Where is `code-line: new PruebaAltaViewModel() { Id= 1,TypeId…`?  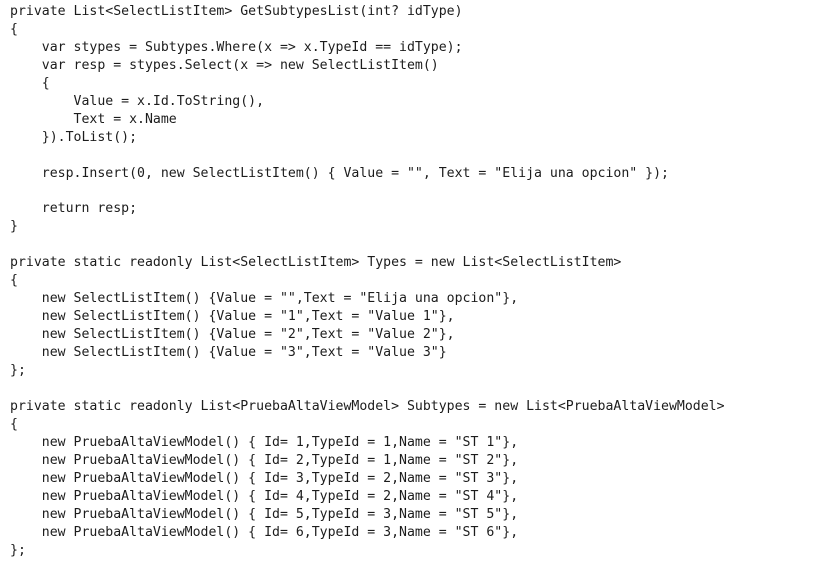
code-line: new PruebaAltaViewModel() { Id= 1,TypeId… is located at coordinates (264, 442).